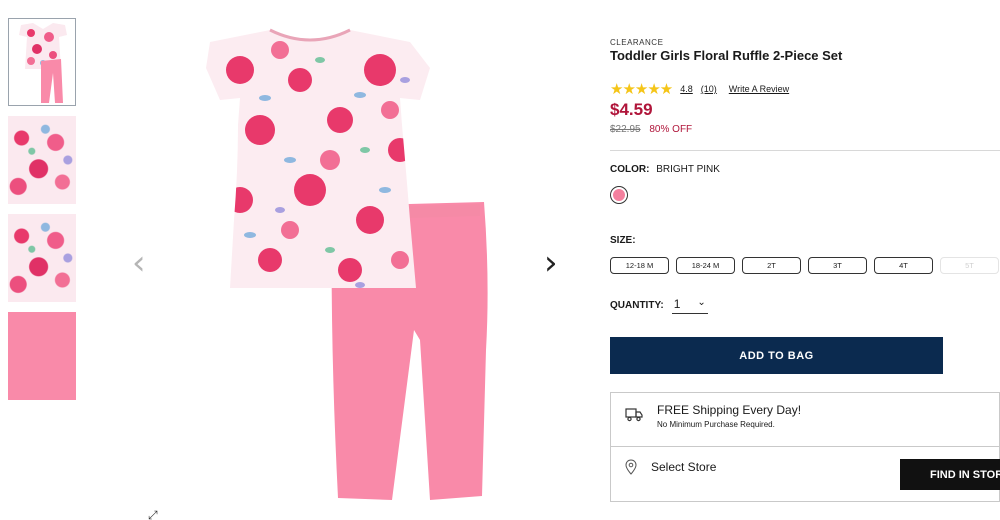  I want to click on size-option-18-24m: 18-24 M, so click(705, 265).